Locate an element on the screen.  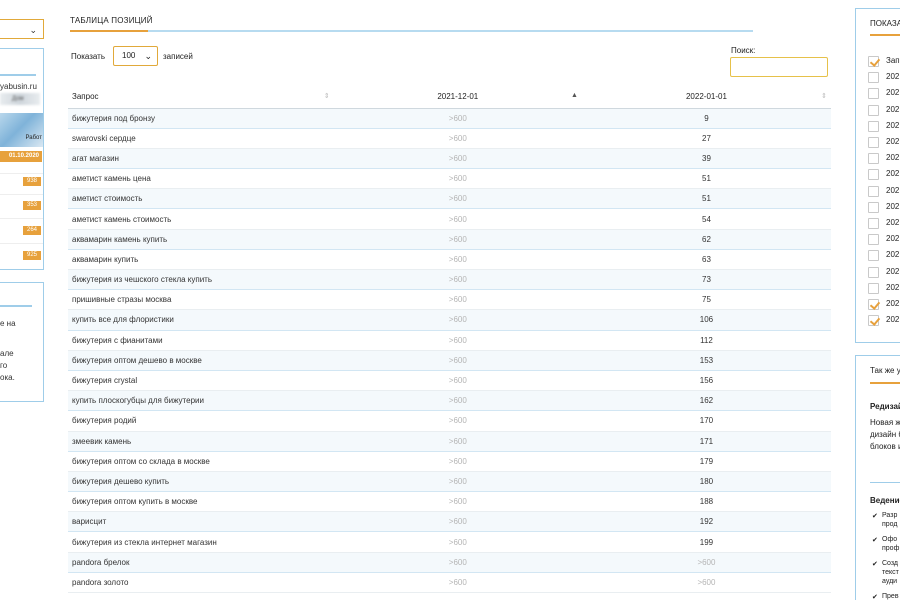
page-length-select: 100 ⌄ is located at coordinates (135, 56).